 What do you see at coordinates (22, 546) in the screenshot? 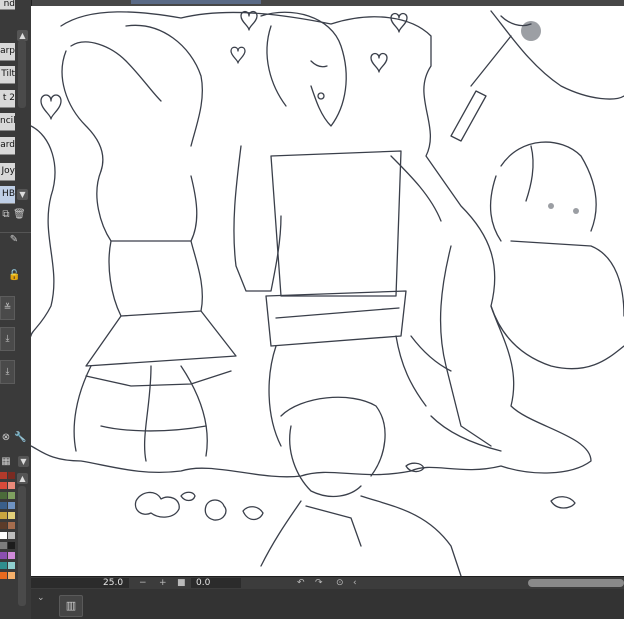
I see `palette-scrollbar` at bounding box center [22, 546].